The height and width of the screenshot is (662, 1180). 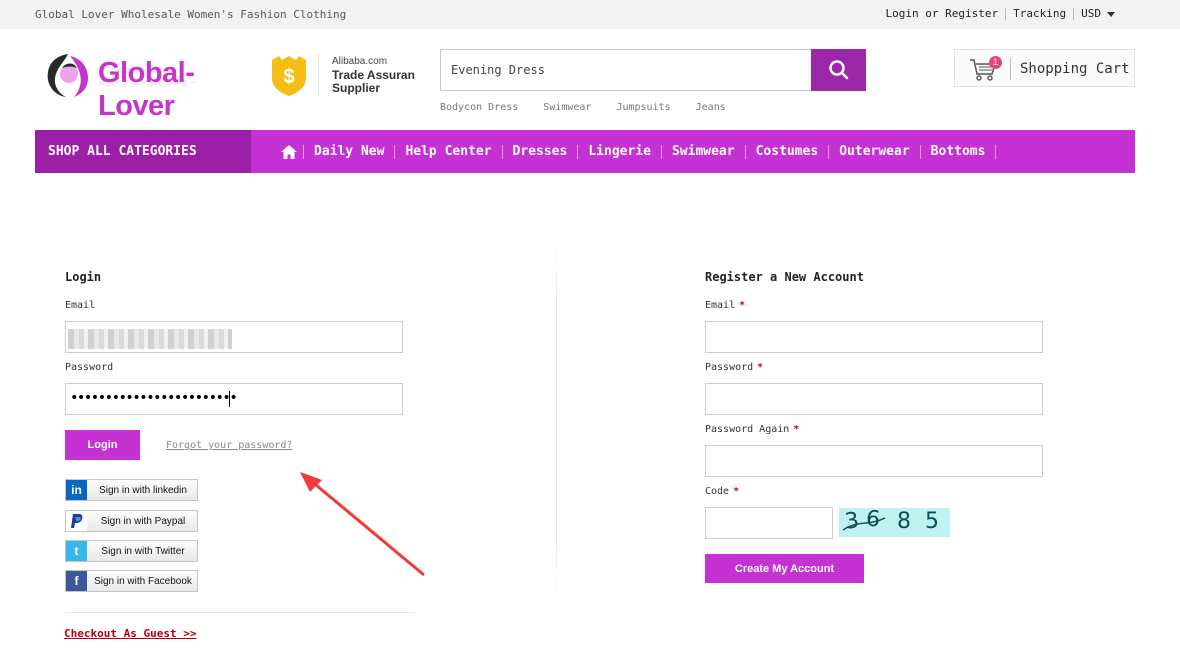 What do you see at coordinates (362, 524) in the screenshot?
I see `annotation-arrow-icon` at bounding box center [362, 524].